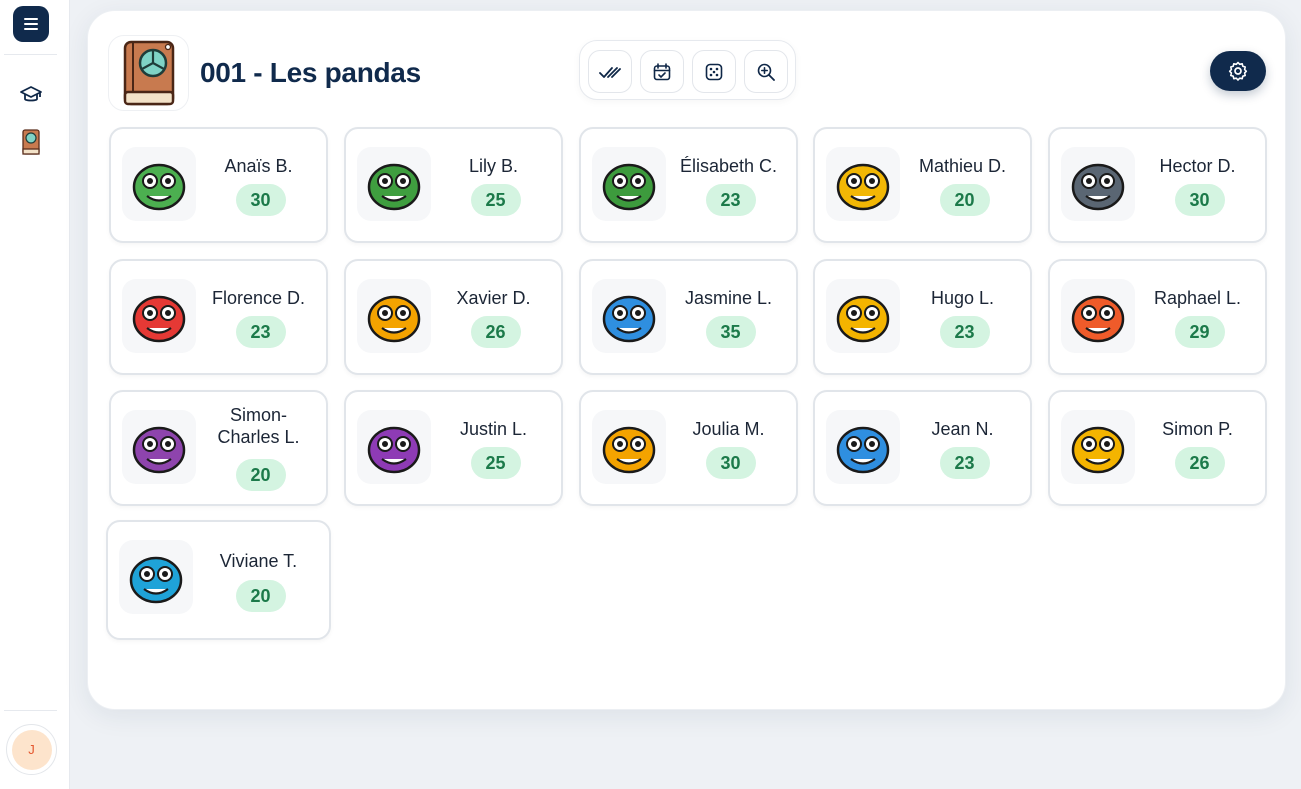 The width and height of the screenshot is (1301, 789). I want to click on student-name: Hugo L., so click(962, 298).